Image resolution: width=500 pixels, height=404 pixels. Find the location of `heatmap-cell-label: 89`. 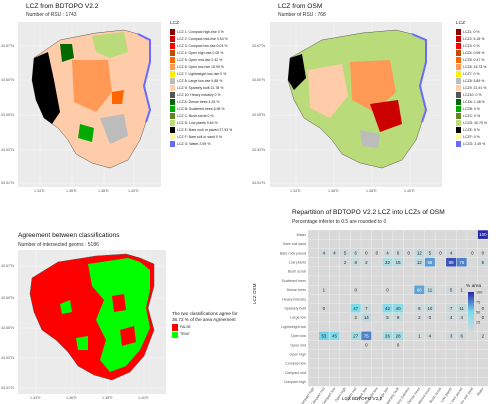

heatmap-cell-label: 89 is located at coordinates (451, 262).